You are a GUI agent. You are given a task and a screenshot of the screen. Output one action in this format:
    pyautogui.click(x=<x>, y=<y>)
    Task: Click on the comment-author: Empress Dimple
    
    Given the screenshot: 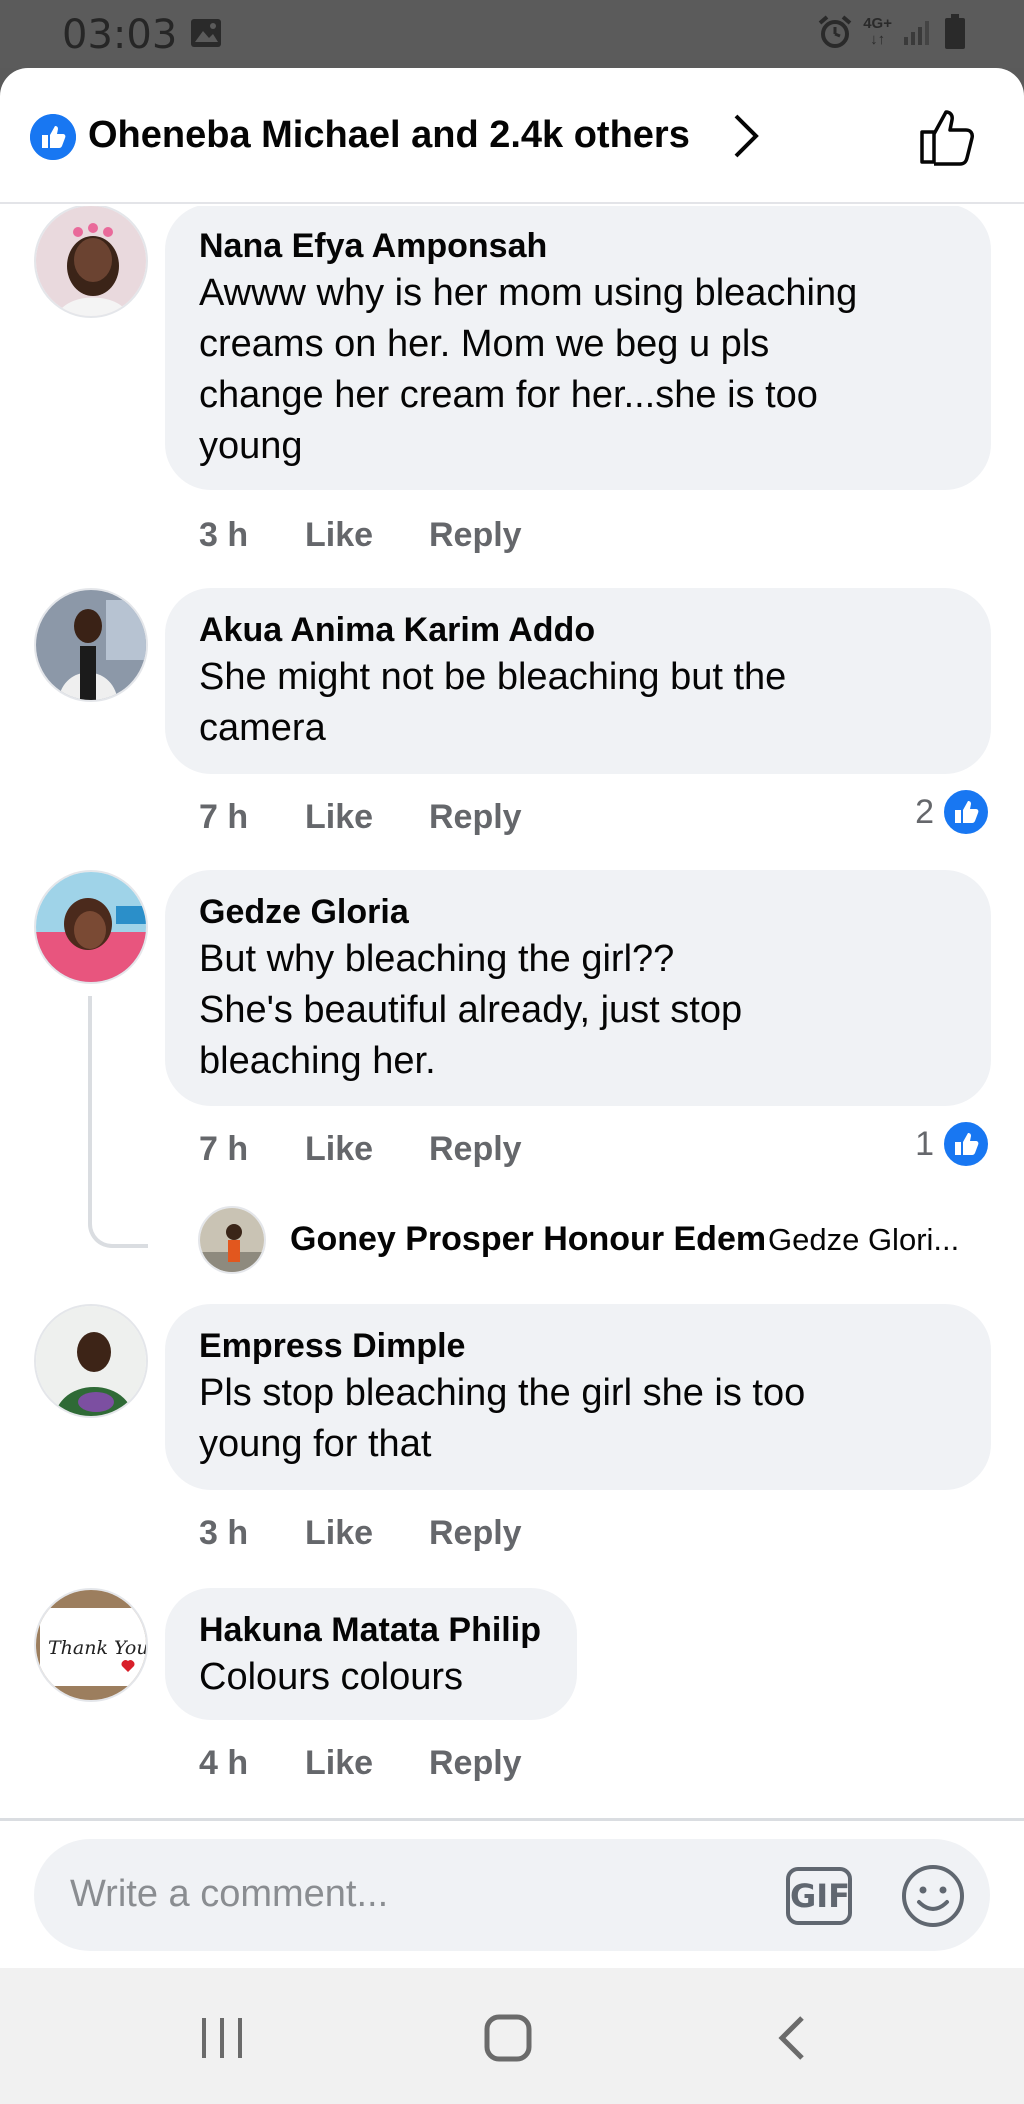 What is the action you would take?
    pyautogui.click(x=578, y=1346)
    